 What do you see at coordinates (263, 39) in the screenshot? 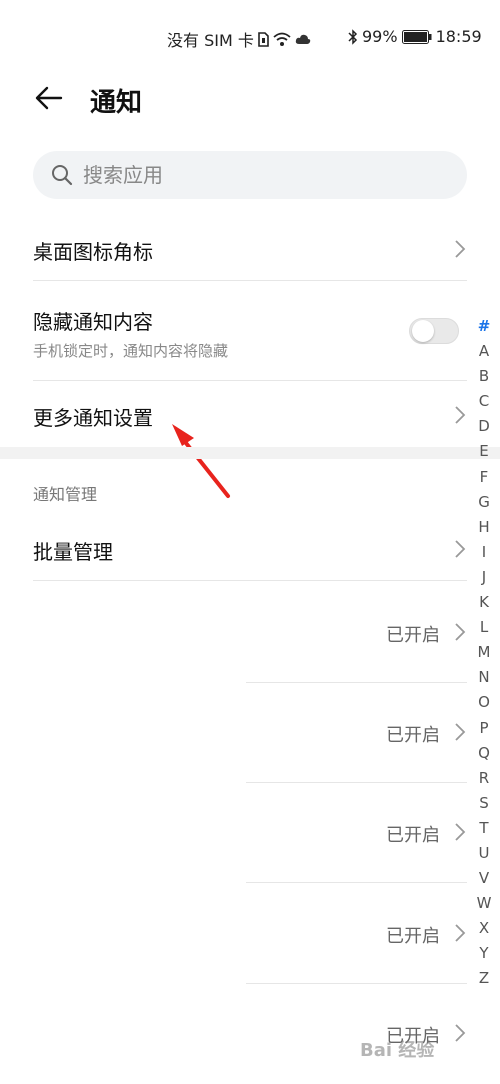
I see `sim-card-icon` at bounding box center [263, 39].